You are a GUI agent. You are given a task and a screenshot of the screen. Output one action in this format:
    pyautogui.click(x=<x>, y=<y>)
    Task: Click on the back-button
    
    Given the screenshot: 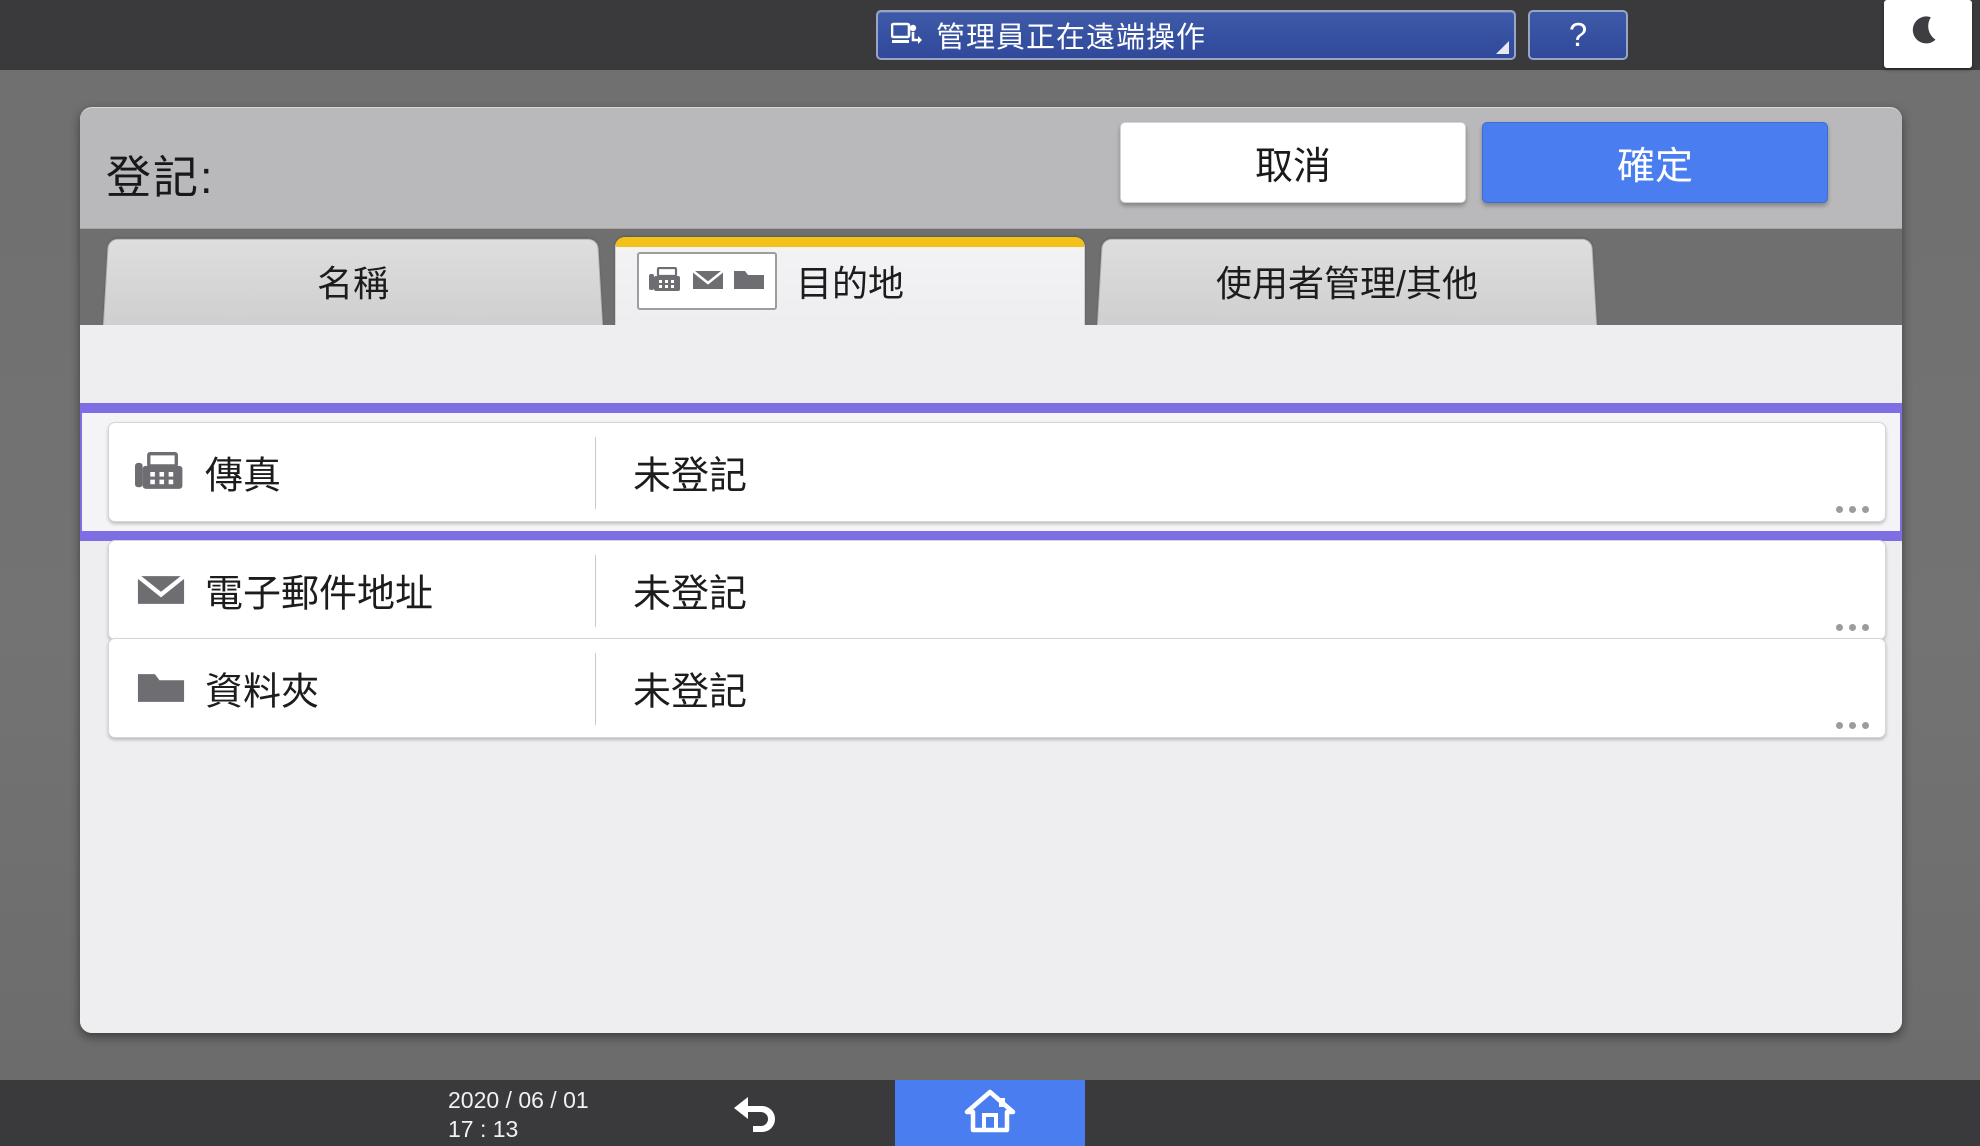 What is the action you would take?
    pyautogui.click(x=755, y=1113)
    